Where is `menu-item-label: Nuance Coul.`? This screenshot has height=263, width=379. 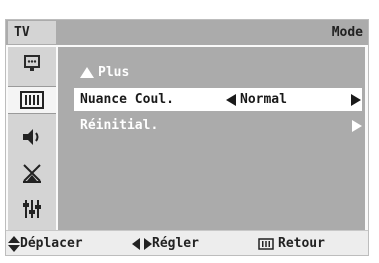
menu-item-label: Nuance Coul. is located at coordinates (127, 99).